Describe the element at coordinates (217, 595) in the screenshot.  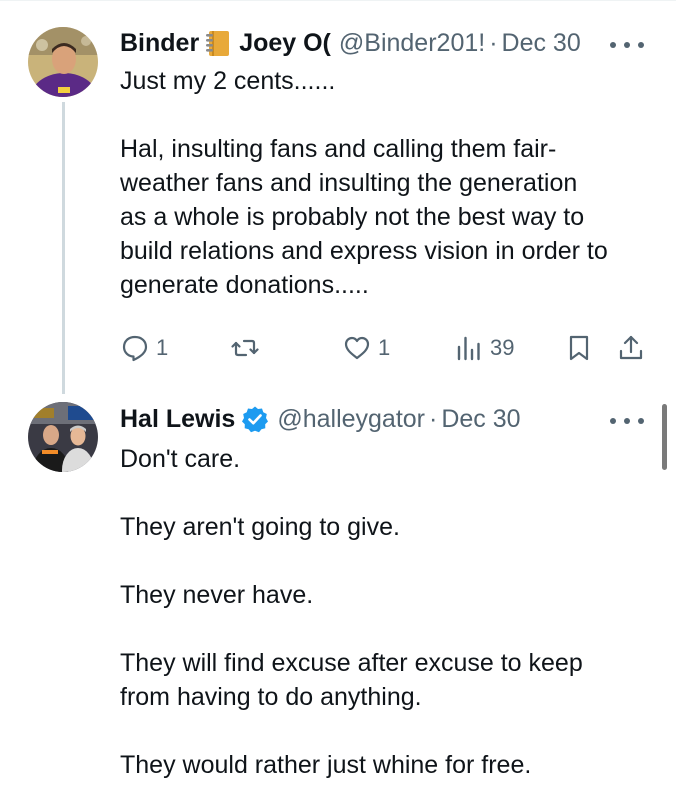
I see `tweet-text-line: They never have.` at that location.